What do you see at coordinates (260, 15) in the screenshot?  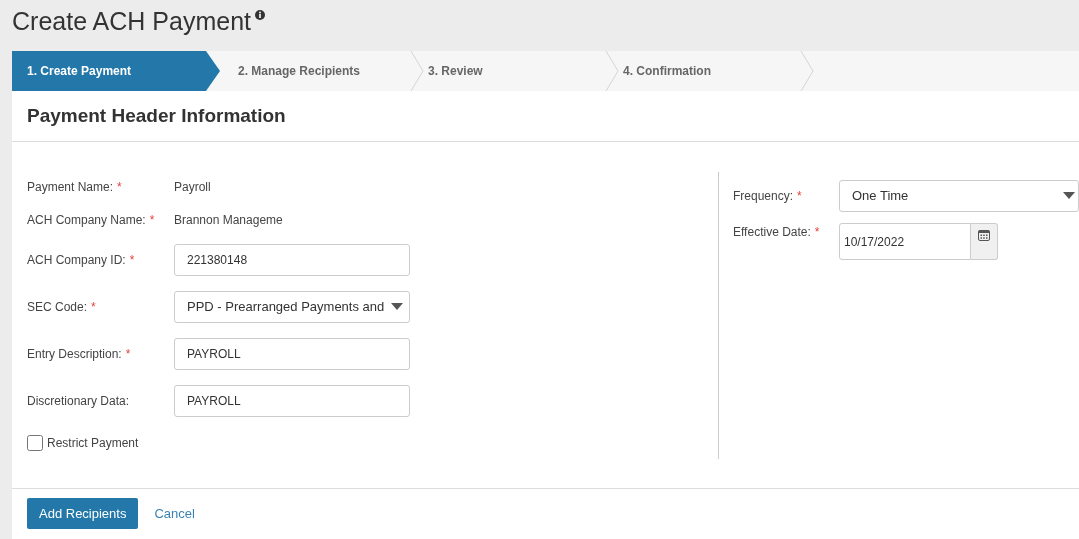 I see `info-icon` at bounding box center [260, 15].